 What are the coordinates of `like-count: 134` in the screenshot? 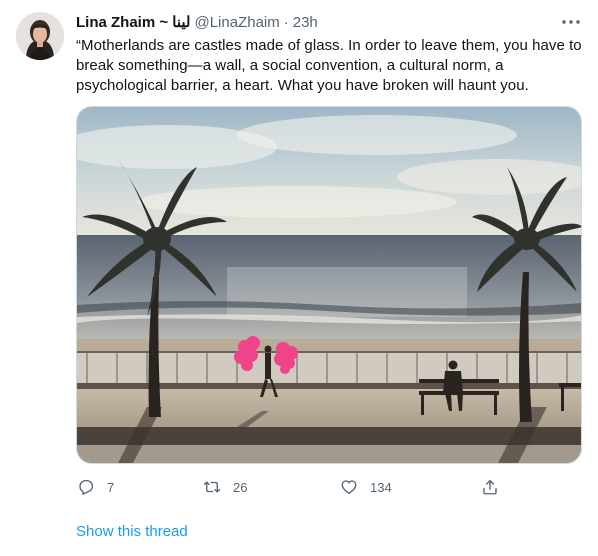 It's located at (381, 487).